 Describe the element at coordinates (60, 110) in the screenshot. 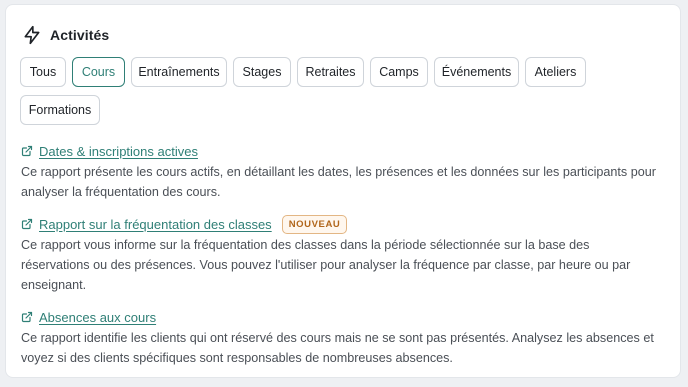

I see `filter-chip-formations: Formations` at that location.